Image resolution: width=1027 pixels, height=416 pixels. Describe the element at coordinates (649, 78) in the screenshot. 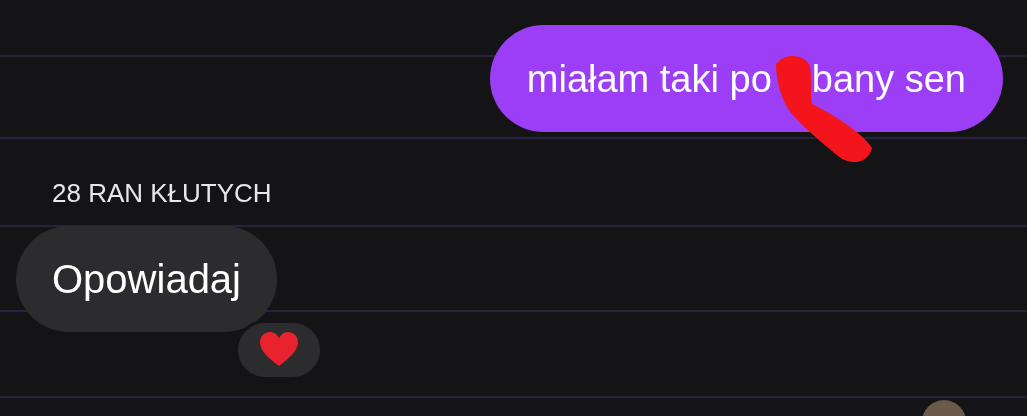

I see `message-text: miałam taki po` at that location.